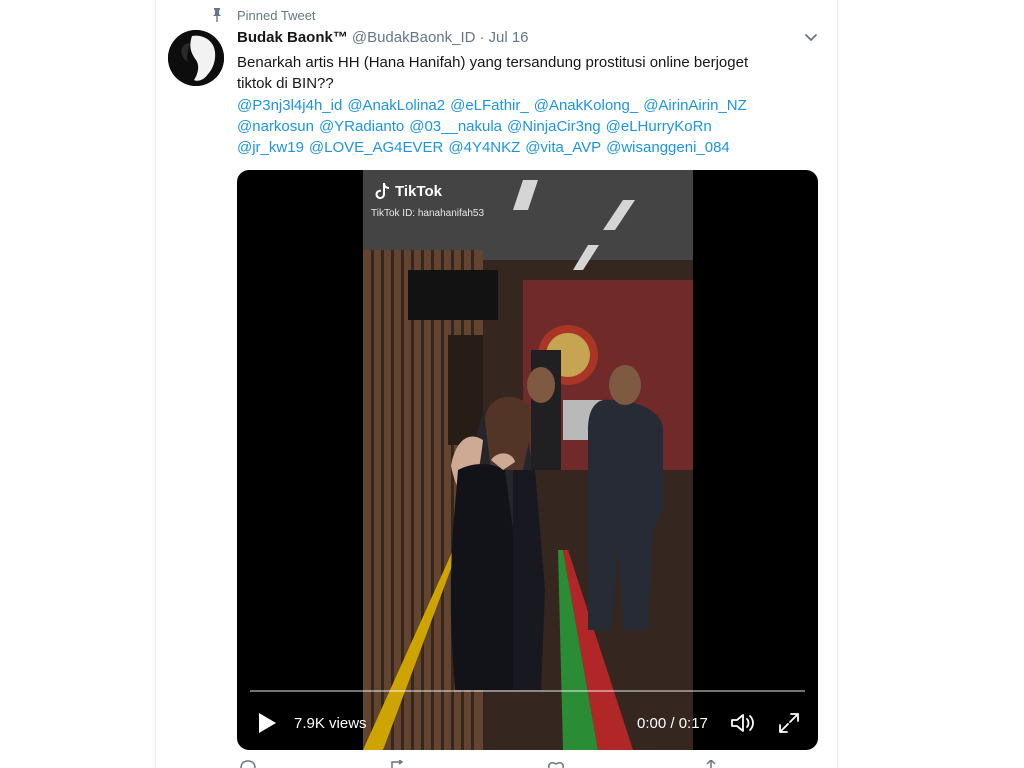 The width and height of the screenshot is (1024, 768). What do you see at coordinates (743, 723) in the screenshot?
I see `volume-icon` at bounding box center [743, 723].